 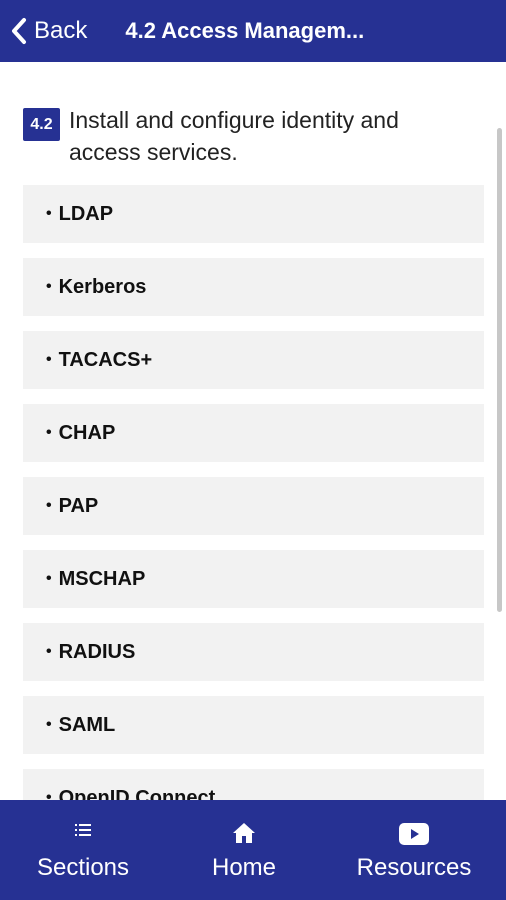 I want to click on objective-badge: 4.2, so click(x=41, y=124).